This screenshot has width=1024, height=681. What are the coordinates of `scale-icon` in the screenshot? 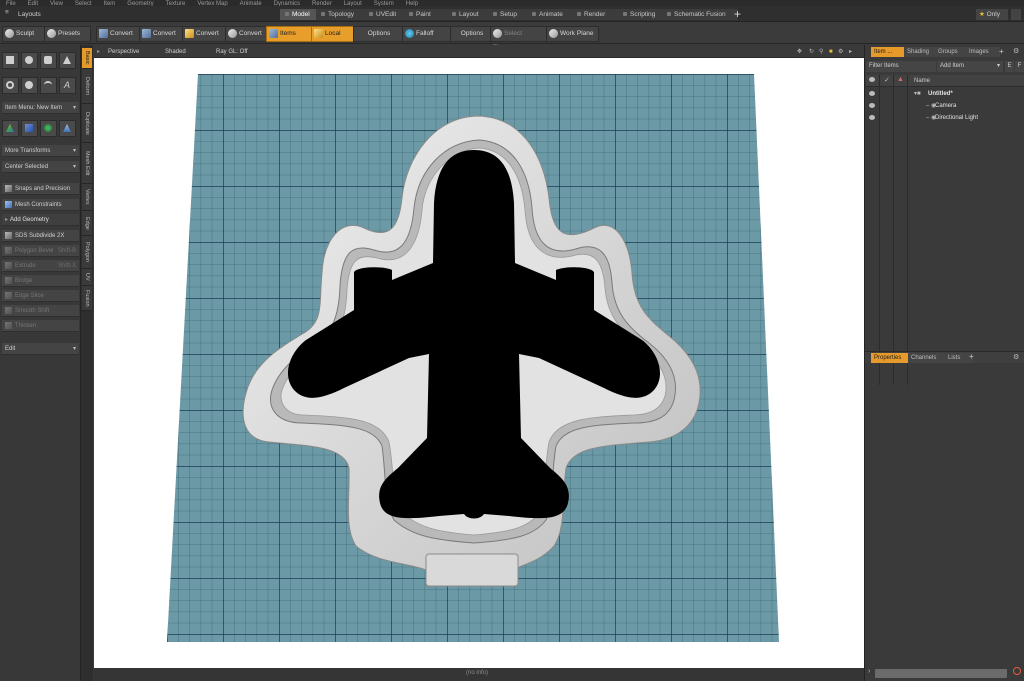 It's located at (29, 128).